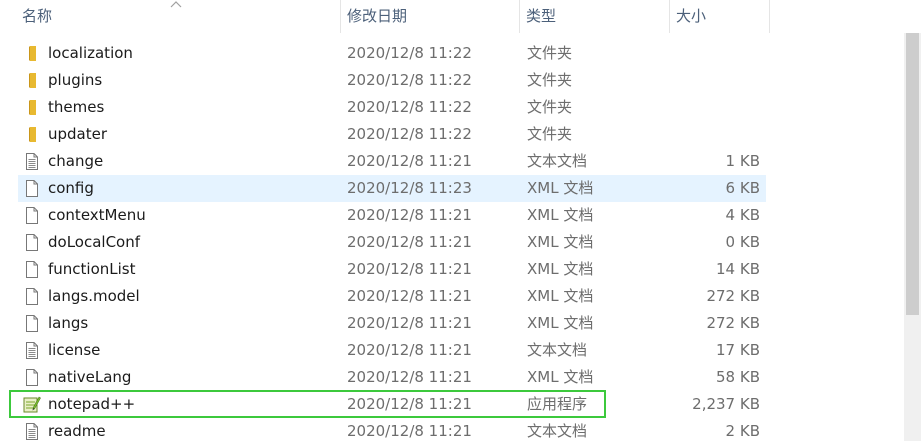  What do you see at coordinates (719, 16) in the screenshot?
I see `column-header-size: 大小` at bounding box center [719, 16].